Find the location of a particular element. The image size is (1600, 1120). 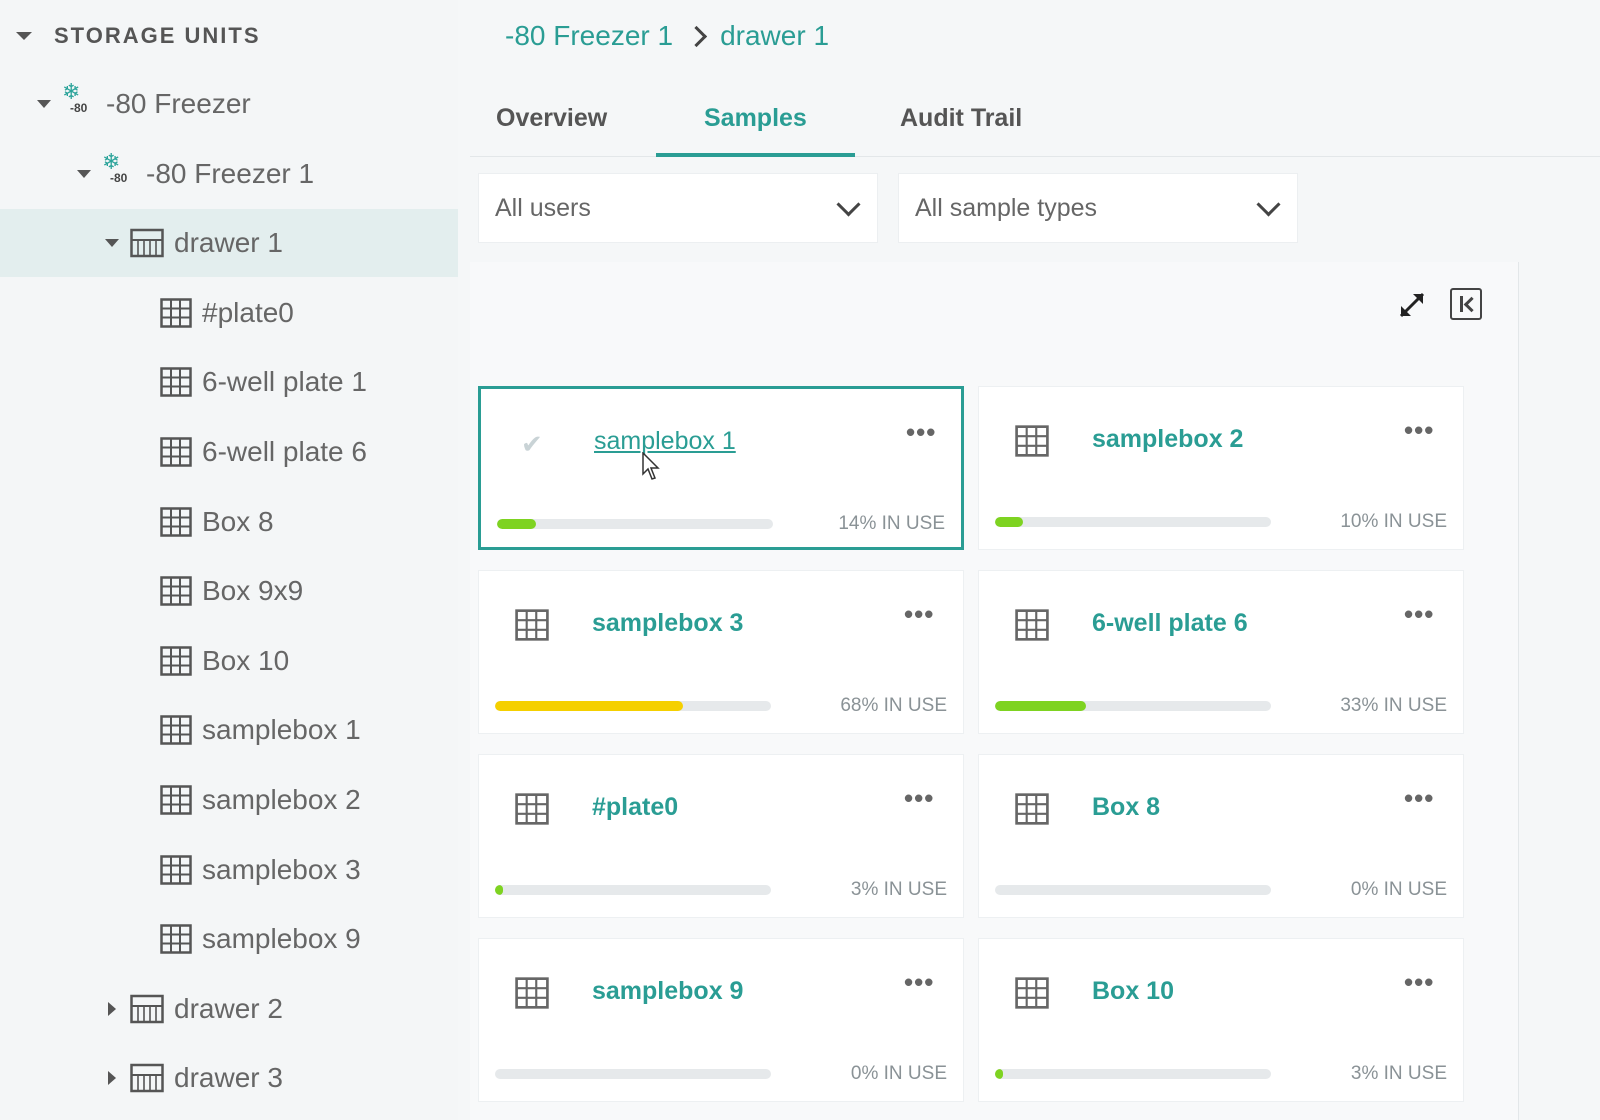

usage-label: 0% IN USE is located at coordinates (1398, 889).